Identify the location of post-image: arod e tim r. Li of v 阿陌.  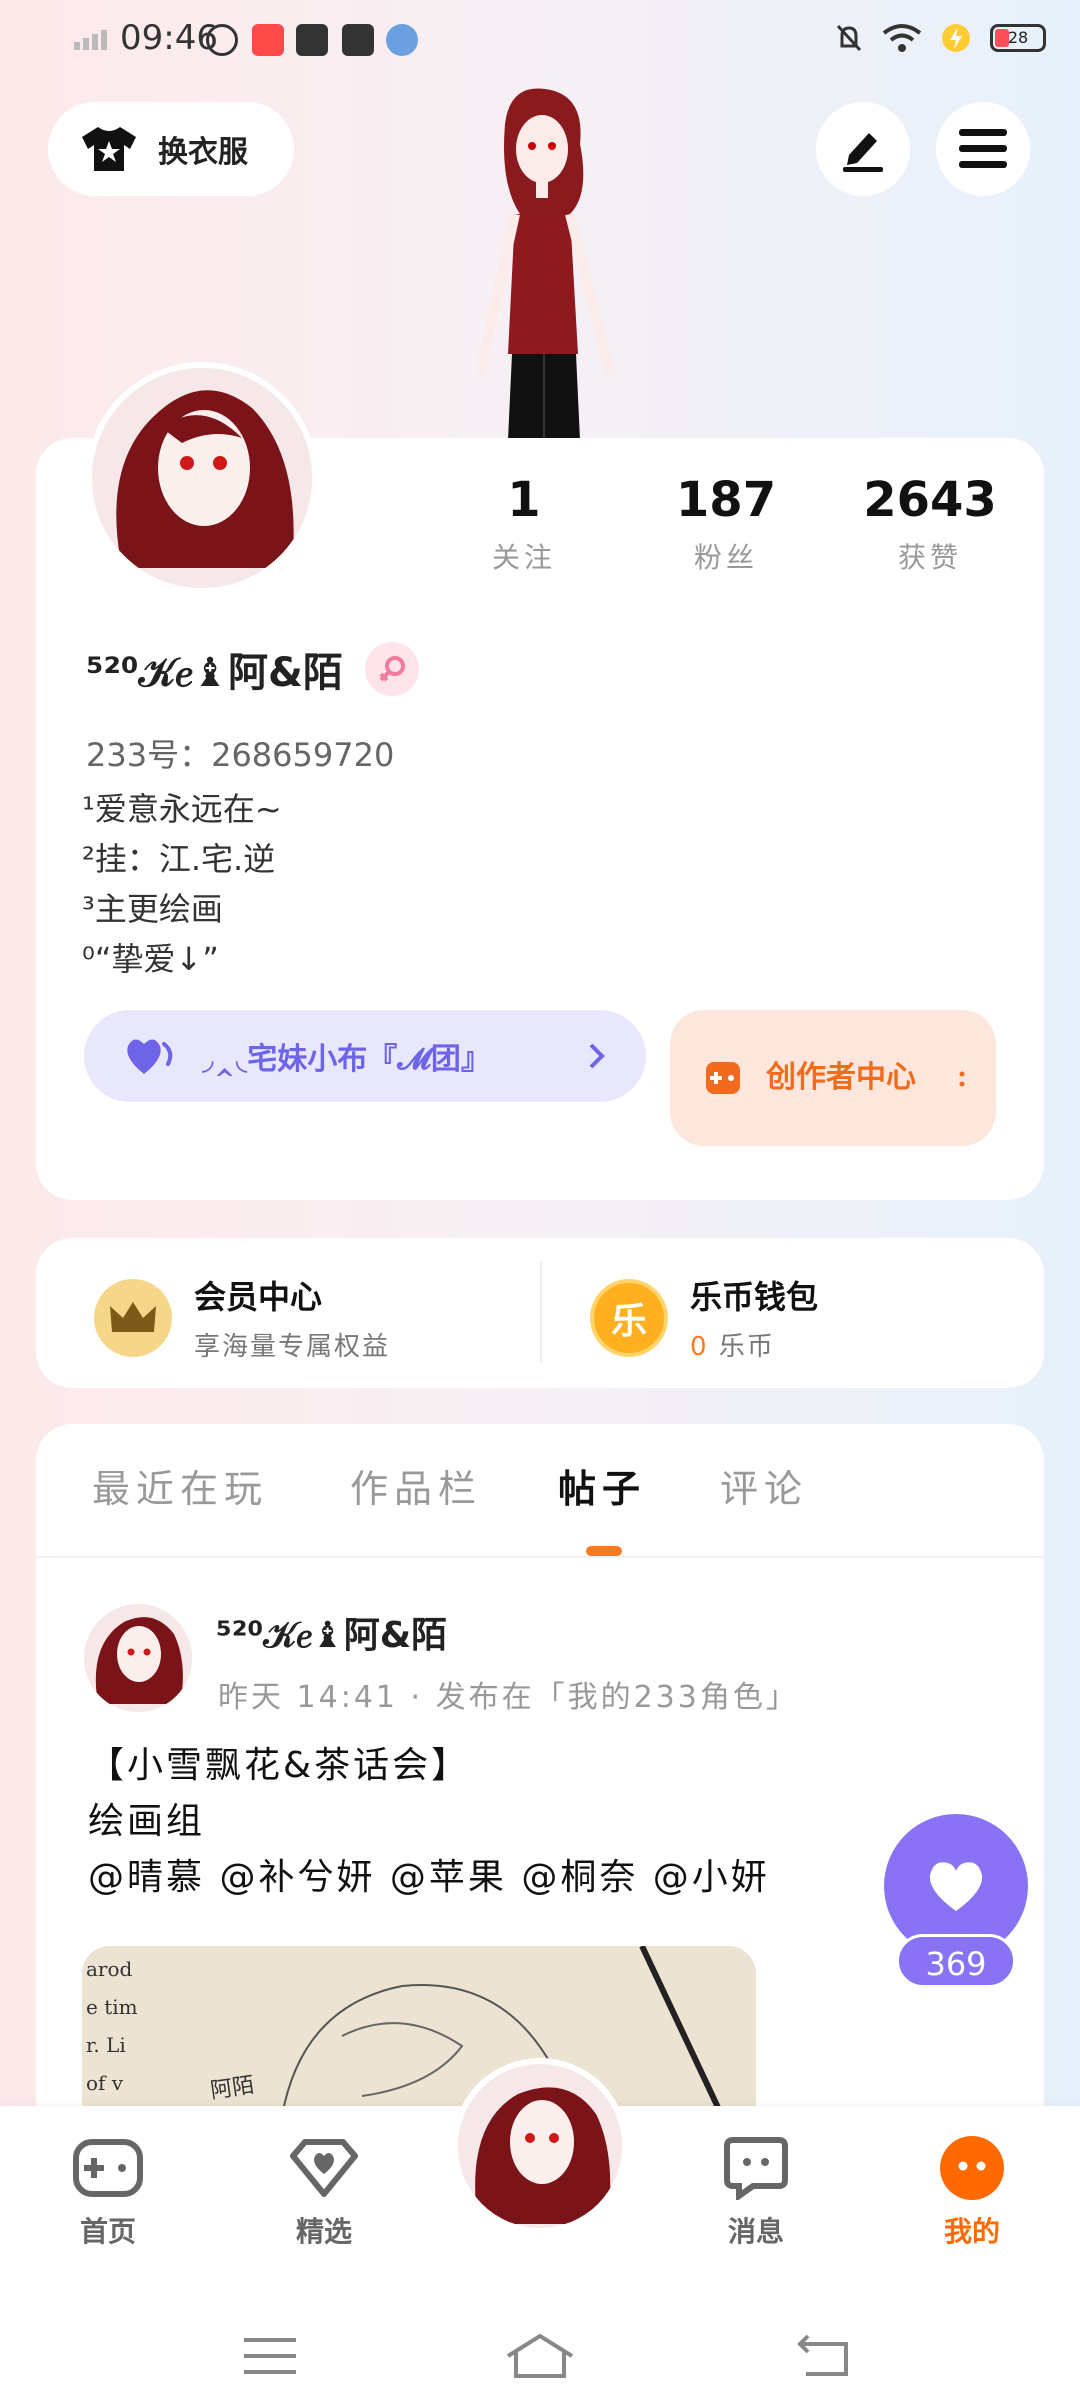
(419, 2031).